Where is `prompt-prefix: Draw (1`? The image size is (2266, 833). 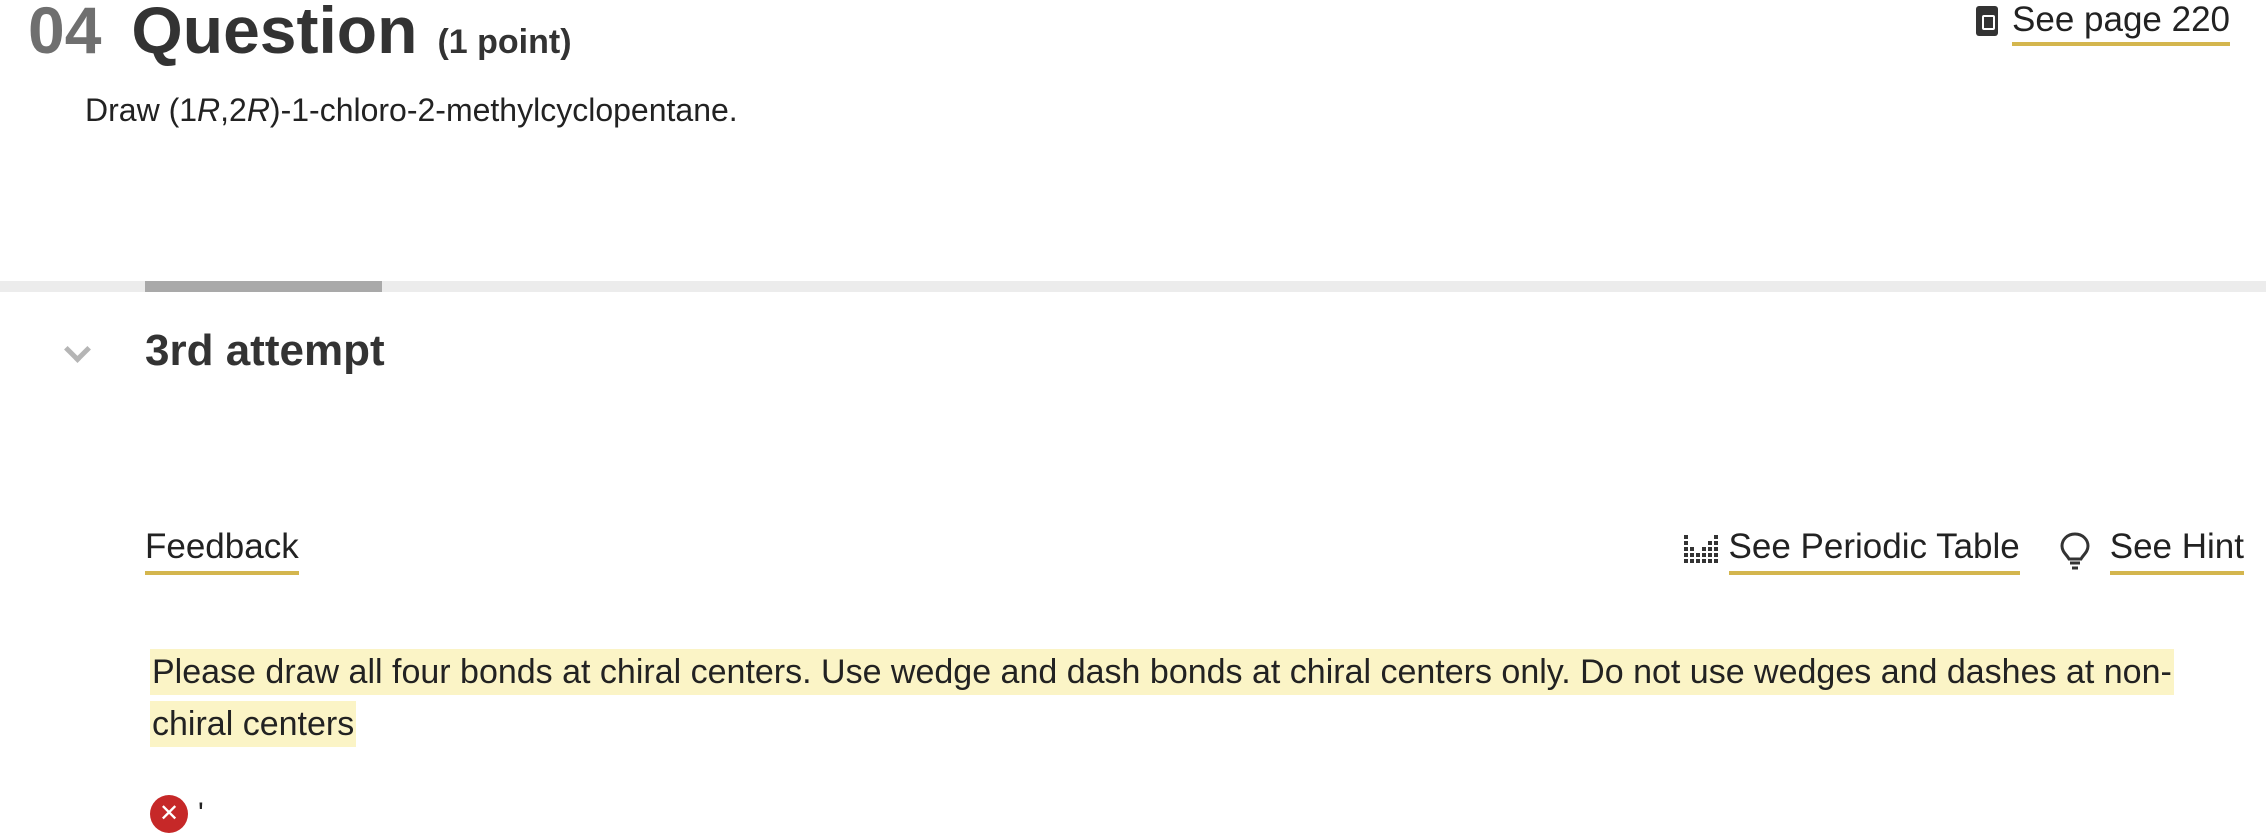 prompt-prefix: Draw (1 is located at coordinates (141, 110).